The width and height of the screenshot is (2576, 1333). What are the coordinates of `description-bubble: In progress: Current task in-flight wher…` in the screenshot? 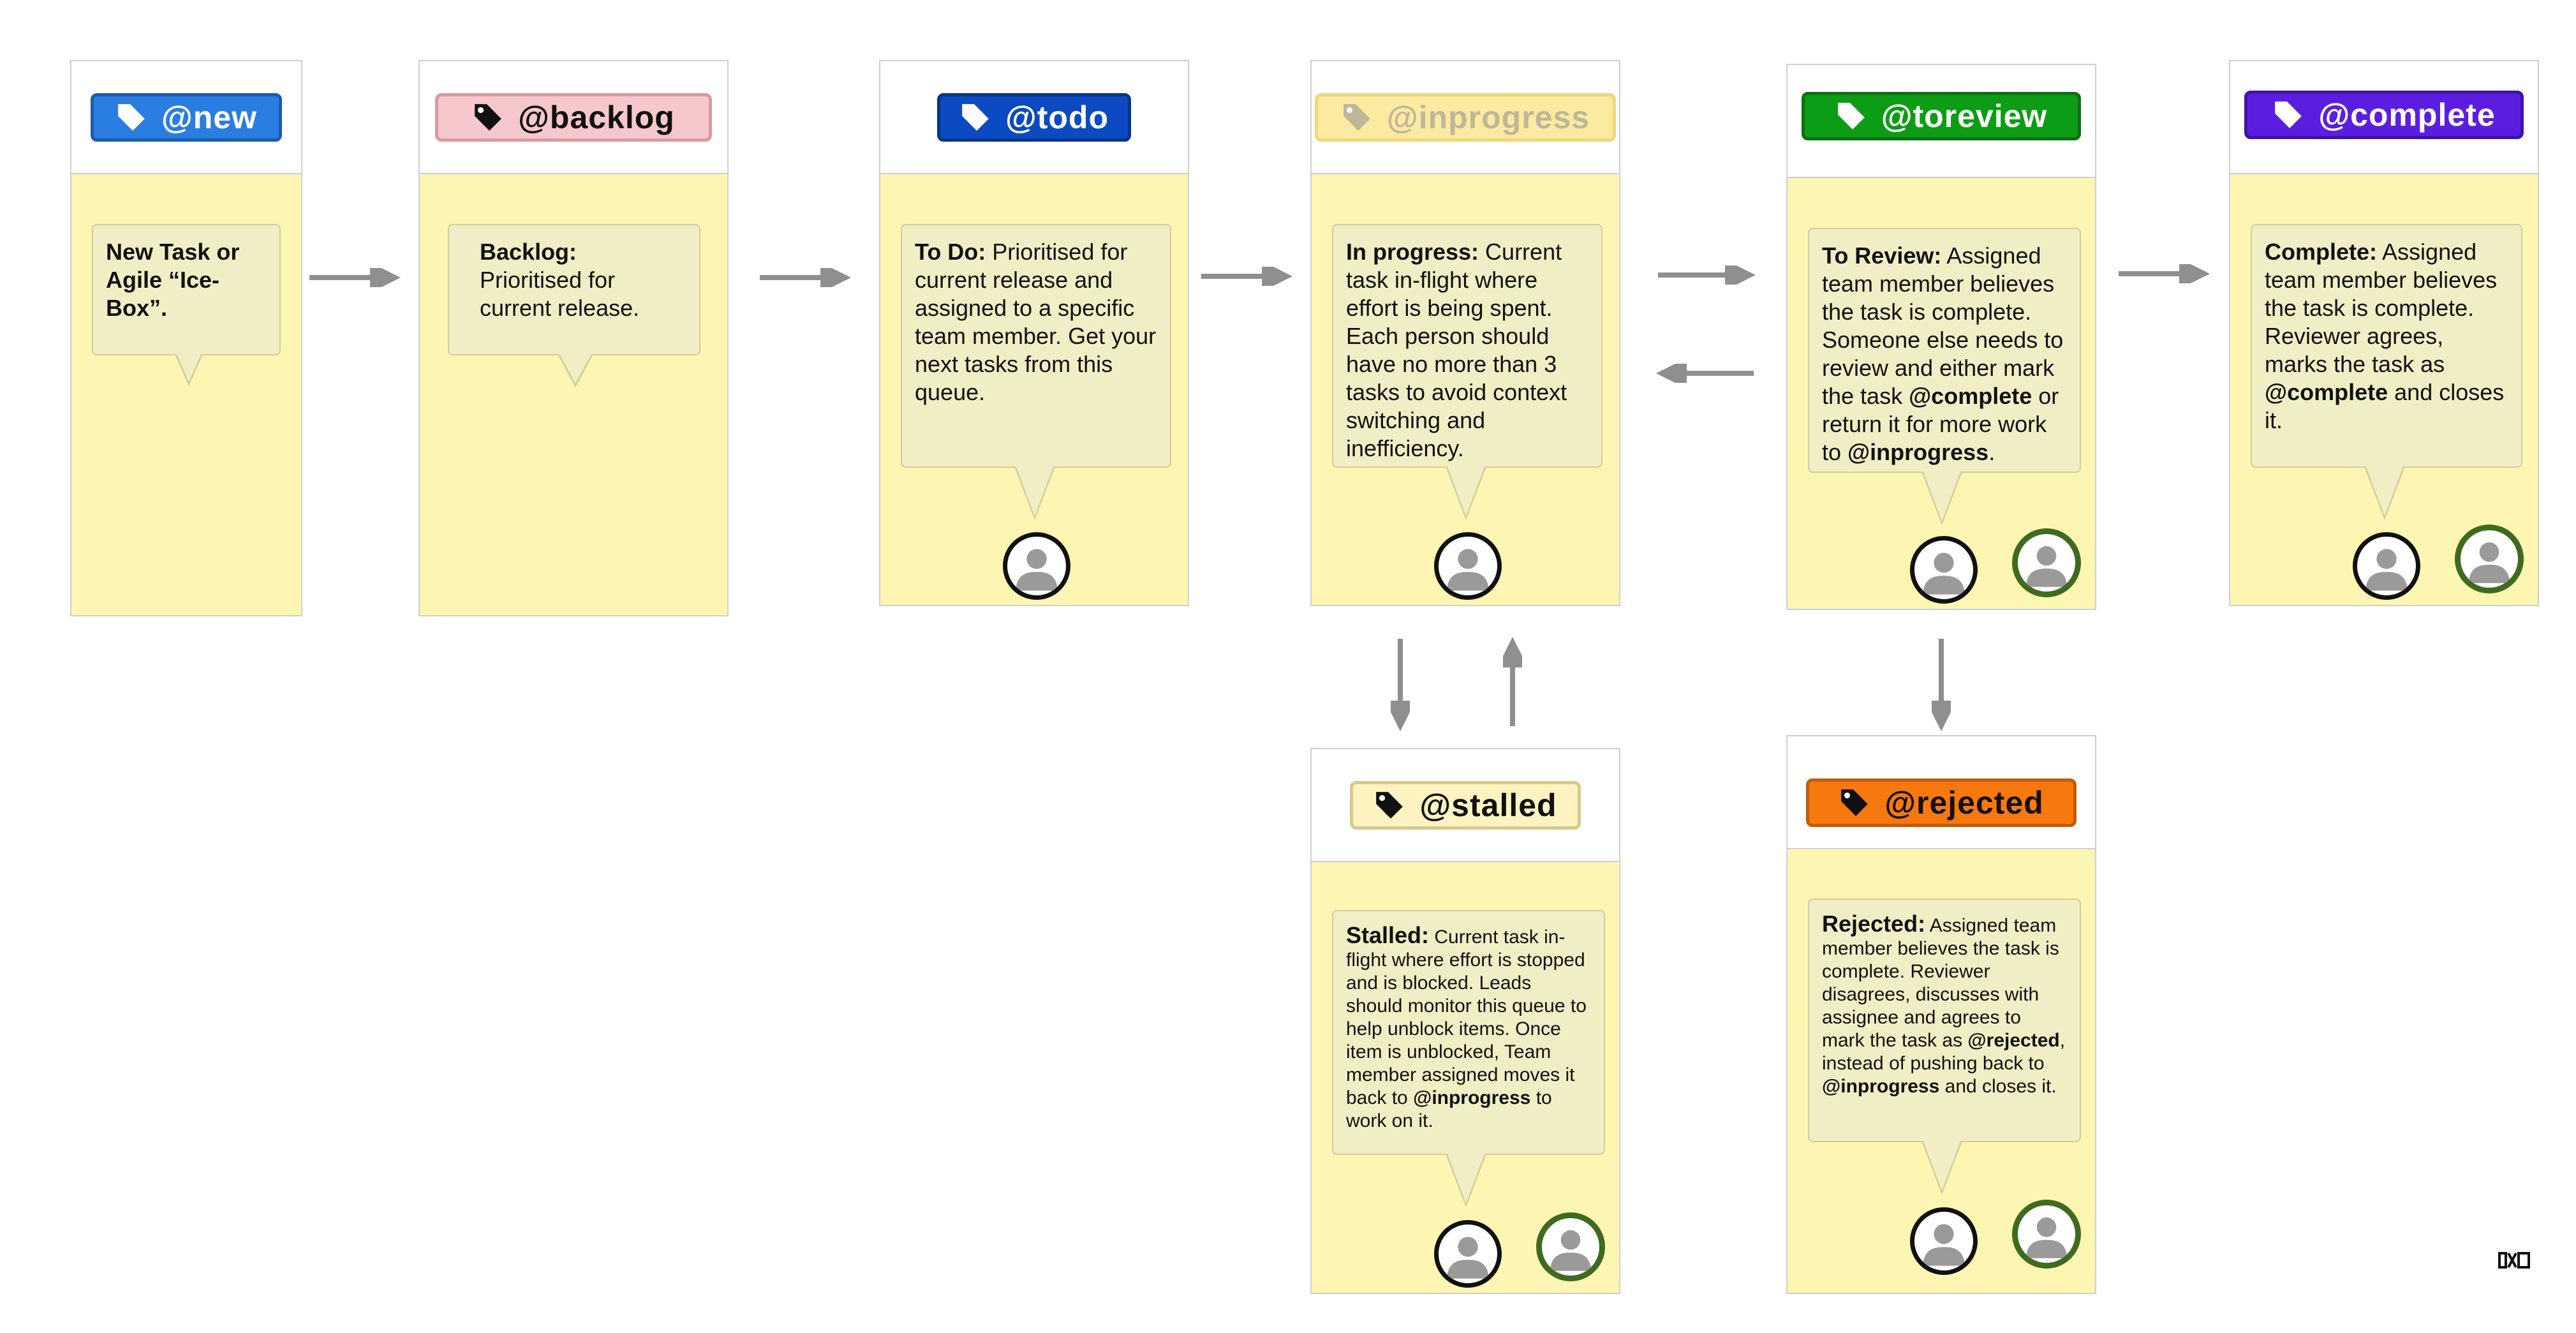 It's located at (1467, 372).